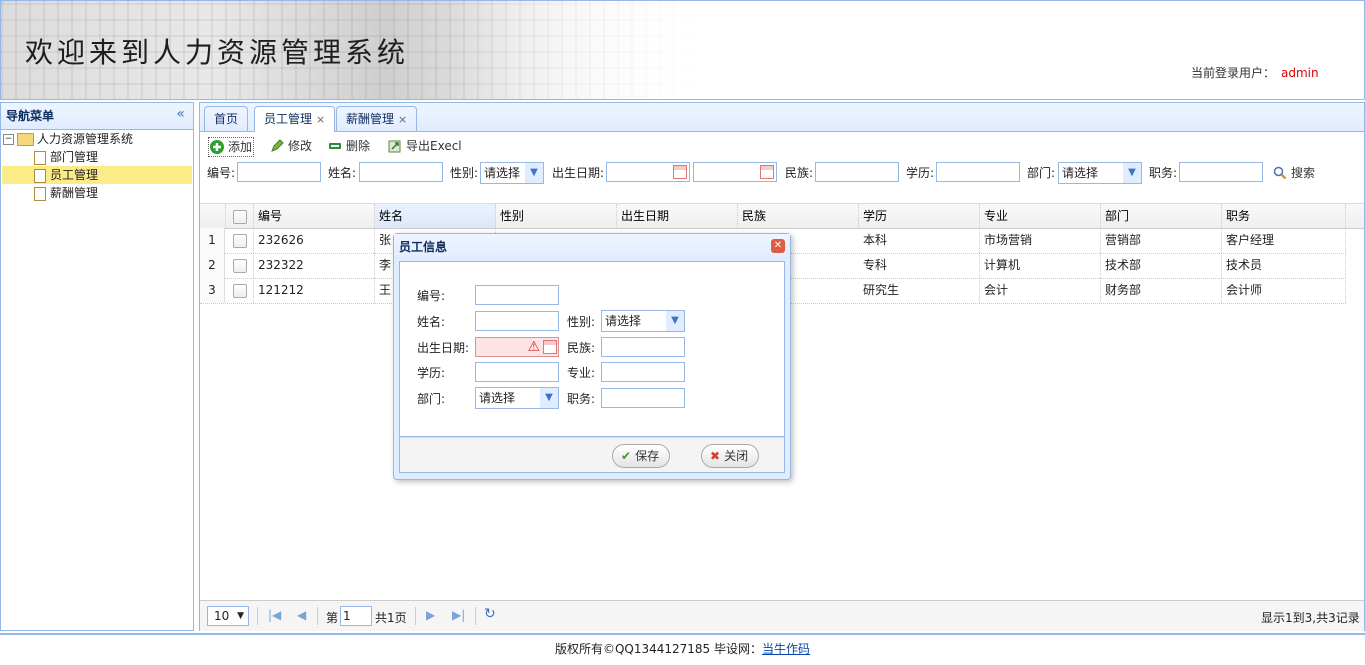 Image resolution: width=1365 pixels, height=665 pixels. I want to click on navigation-sidebar: 导航菜单 « − 人力资源管理系统 部门管理 员工管理 薪酬管理, so click(97, 366).